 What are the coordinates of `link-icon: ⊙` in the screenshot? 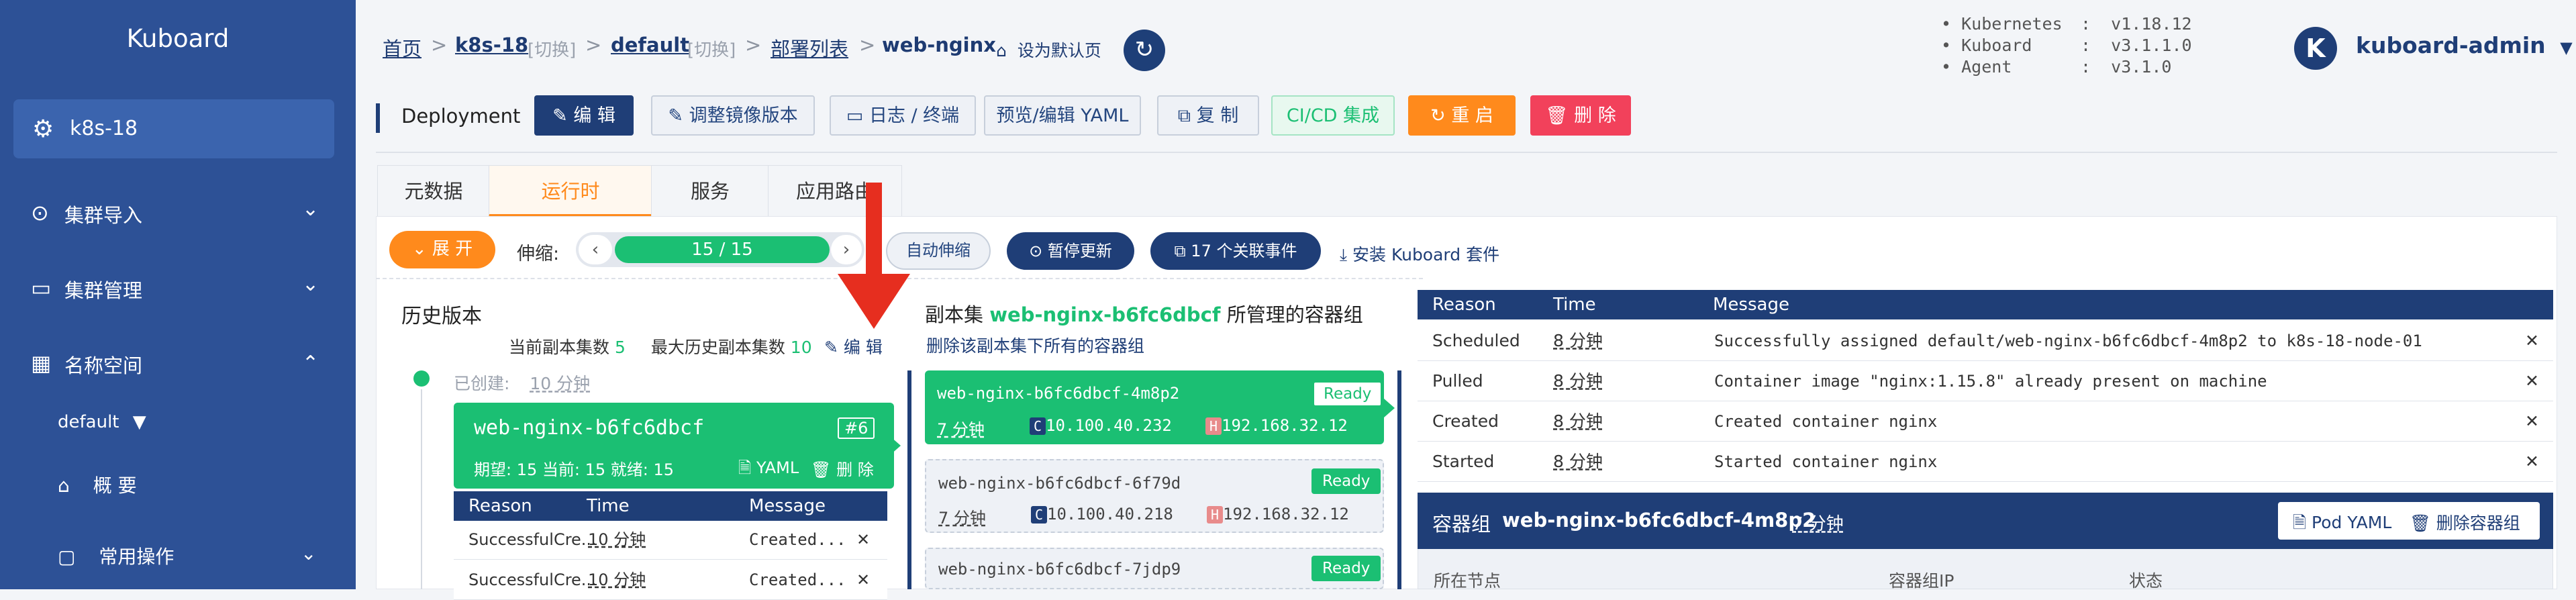 It's located at (40, 213).